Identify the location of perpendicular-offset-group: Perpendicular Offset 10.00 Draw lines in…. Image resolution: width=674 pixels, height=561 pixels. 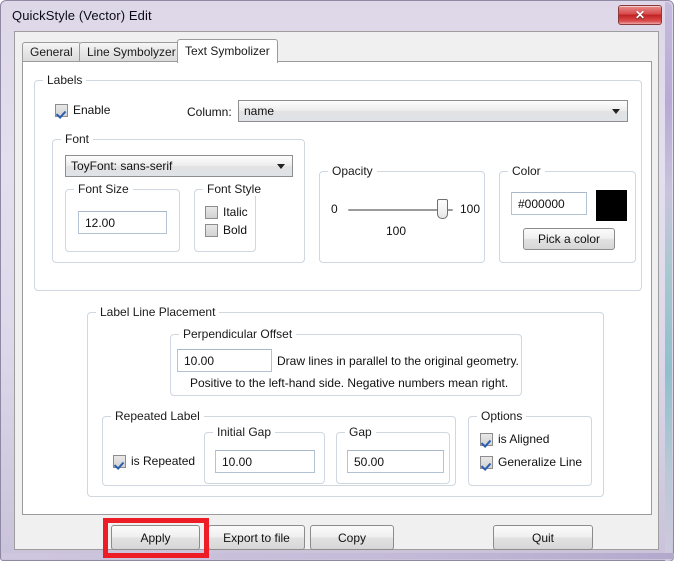
(346, 361).